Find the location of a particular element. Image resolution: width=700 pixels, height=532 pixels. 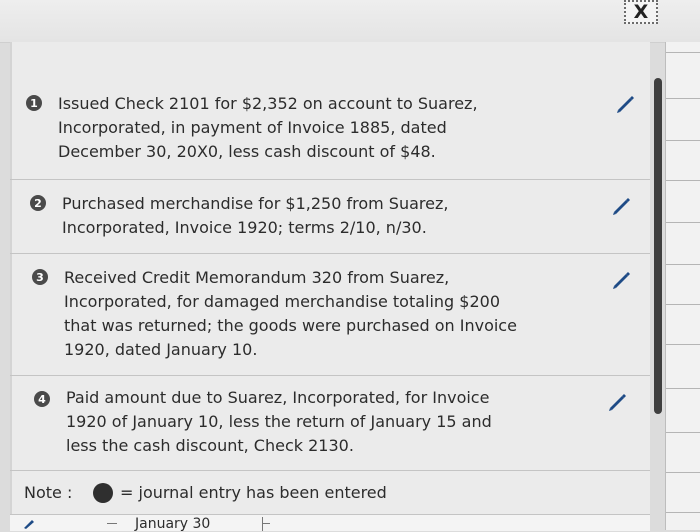

close-button: X is located at coordinates (641, 12).